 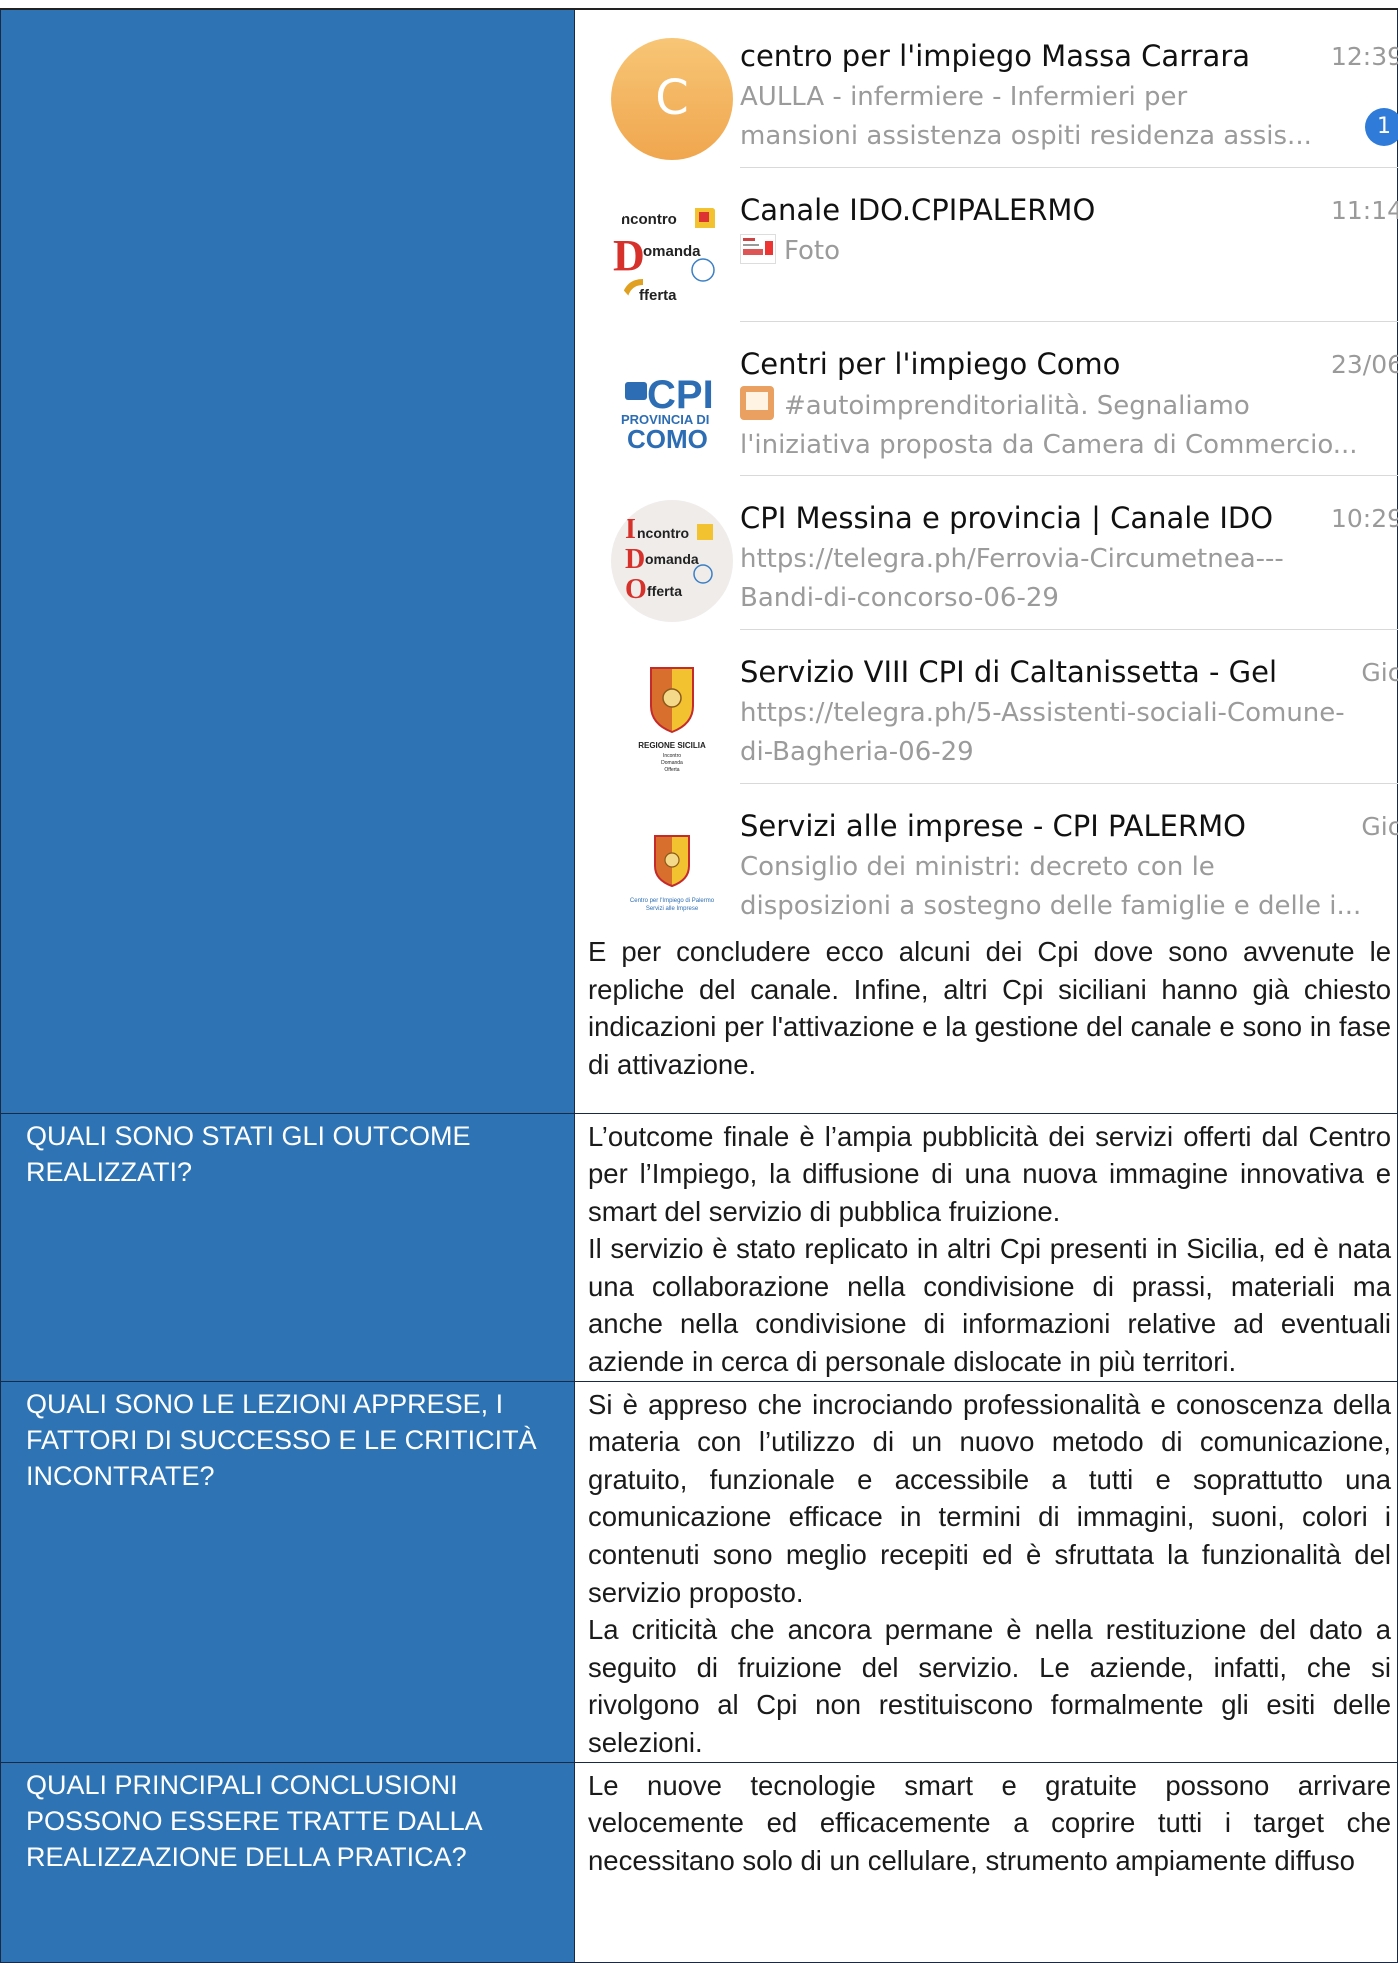 I want to click on preview-line: AULLA - infermiere - Infermieri per, so click(x=964, y=97).